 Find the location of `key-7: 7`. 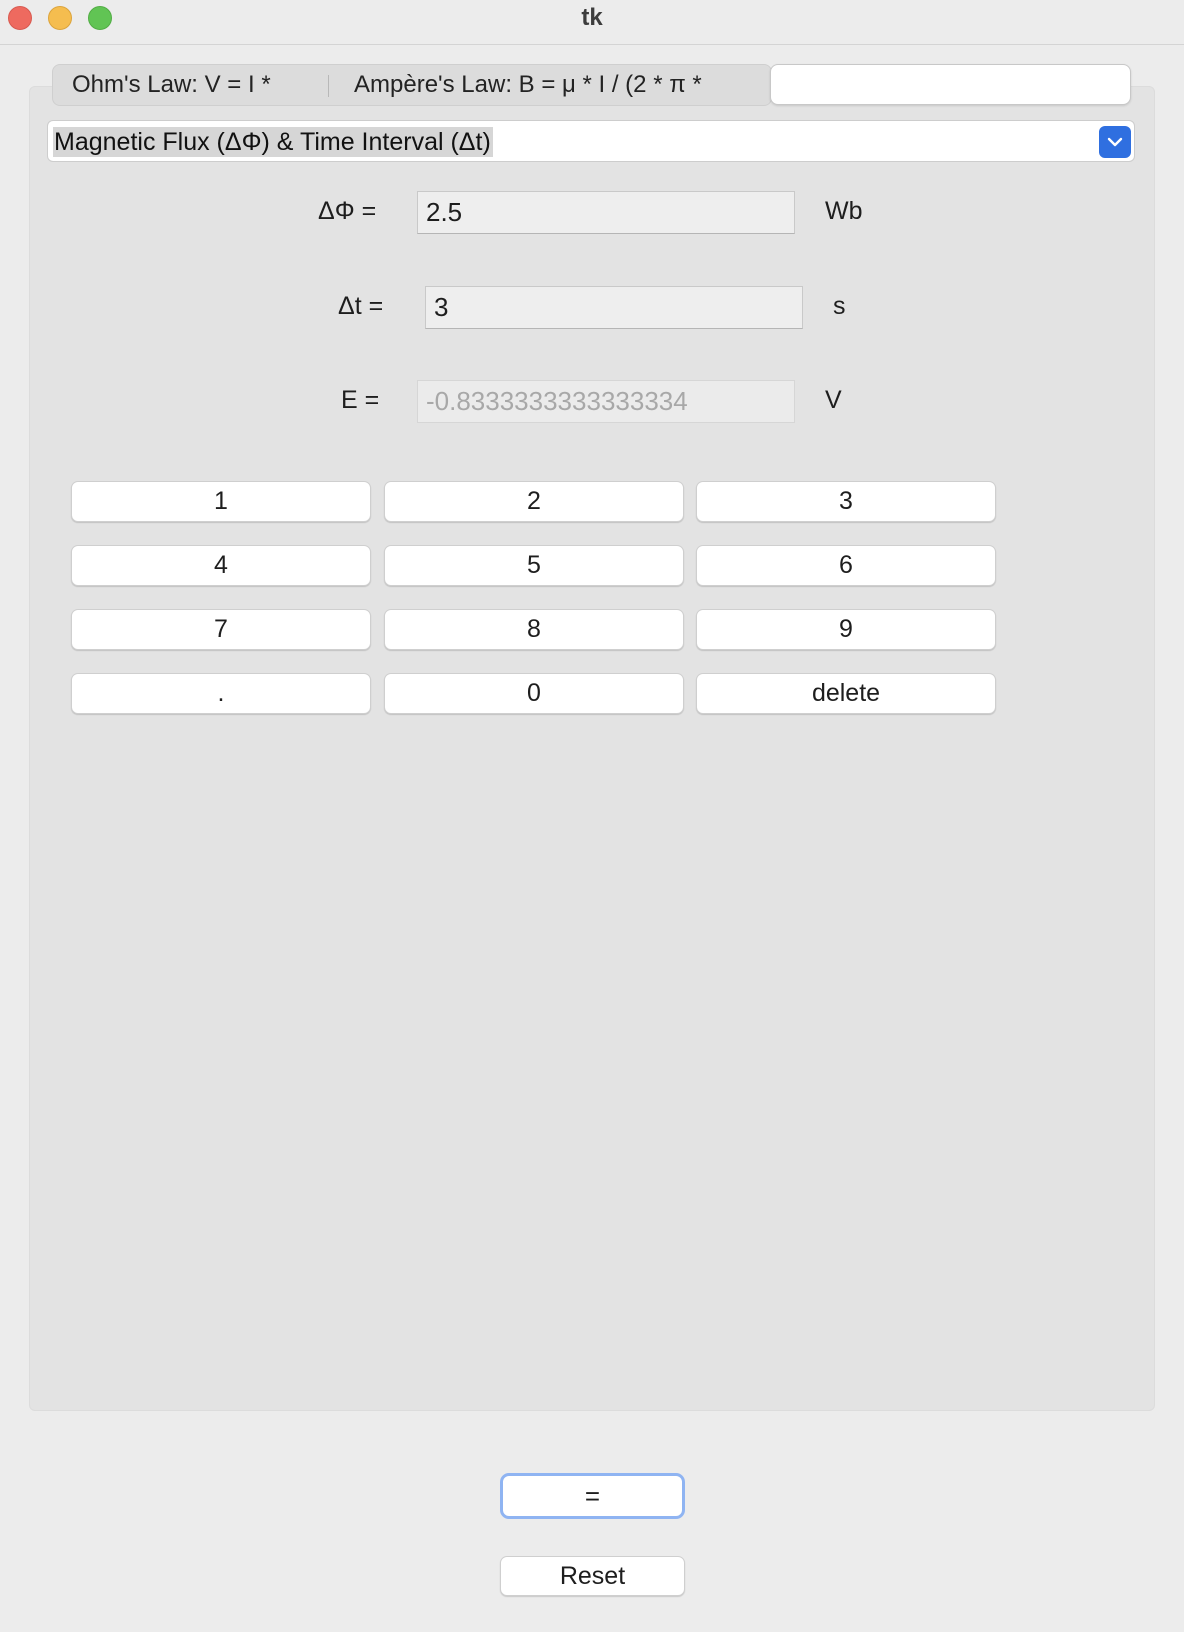

key-7: 7 is located at coordinates (221, 629).